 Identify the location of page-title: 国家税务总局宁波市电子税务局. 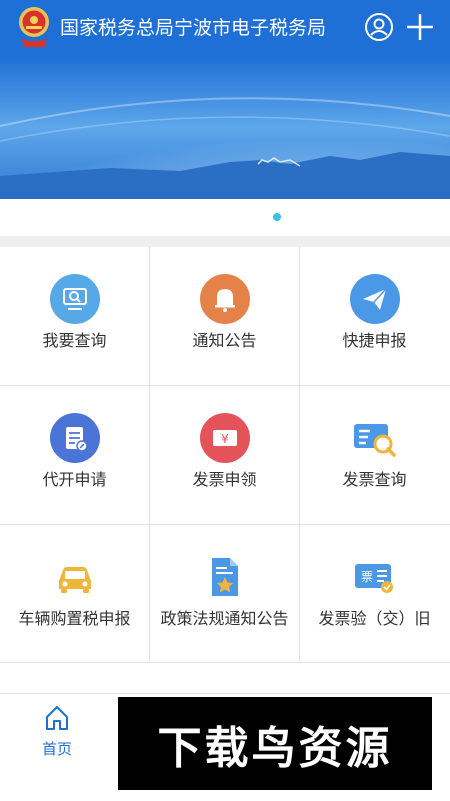
(193, 28).